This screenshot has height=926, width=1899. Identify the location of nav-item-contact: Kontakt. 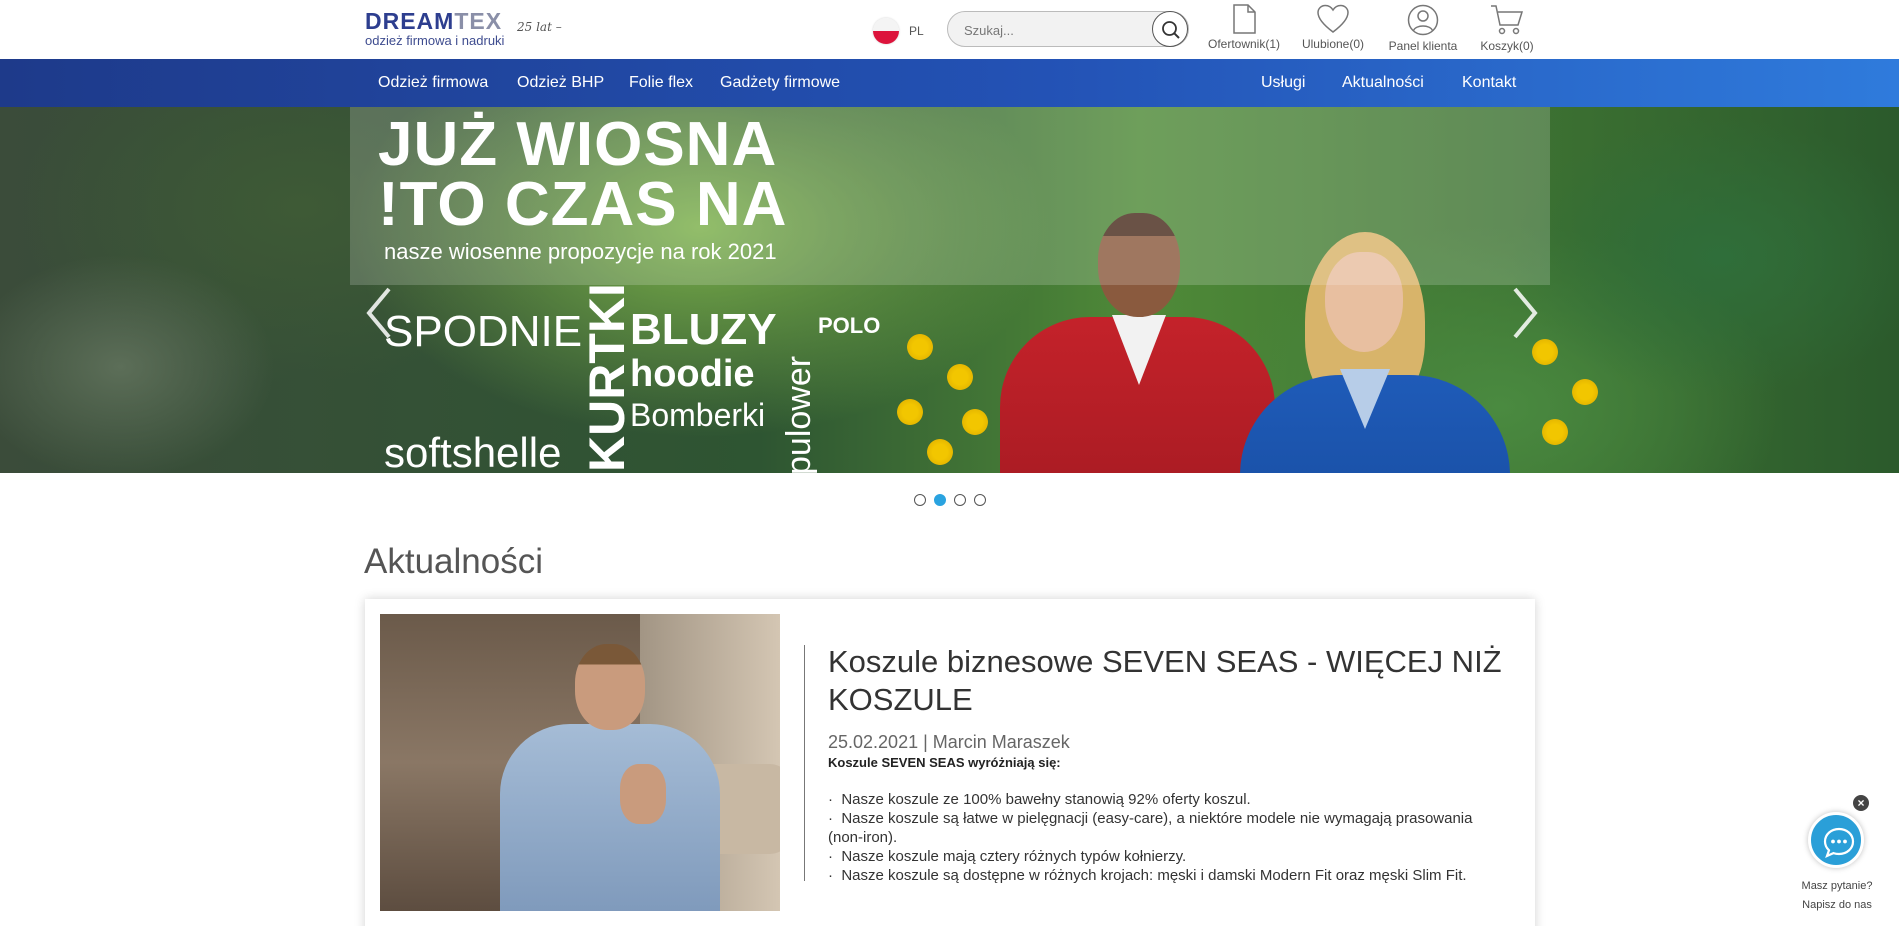
(1489, 83).